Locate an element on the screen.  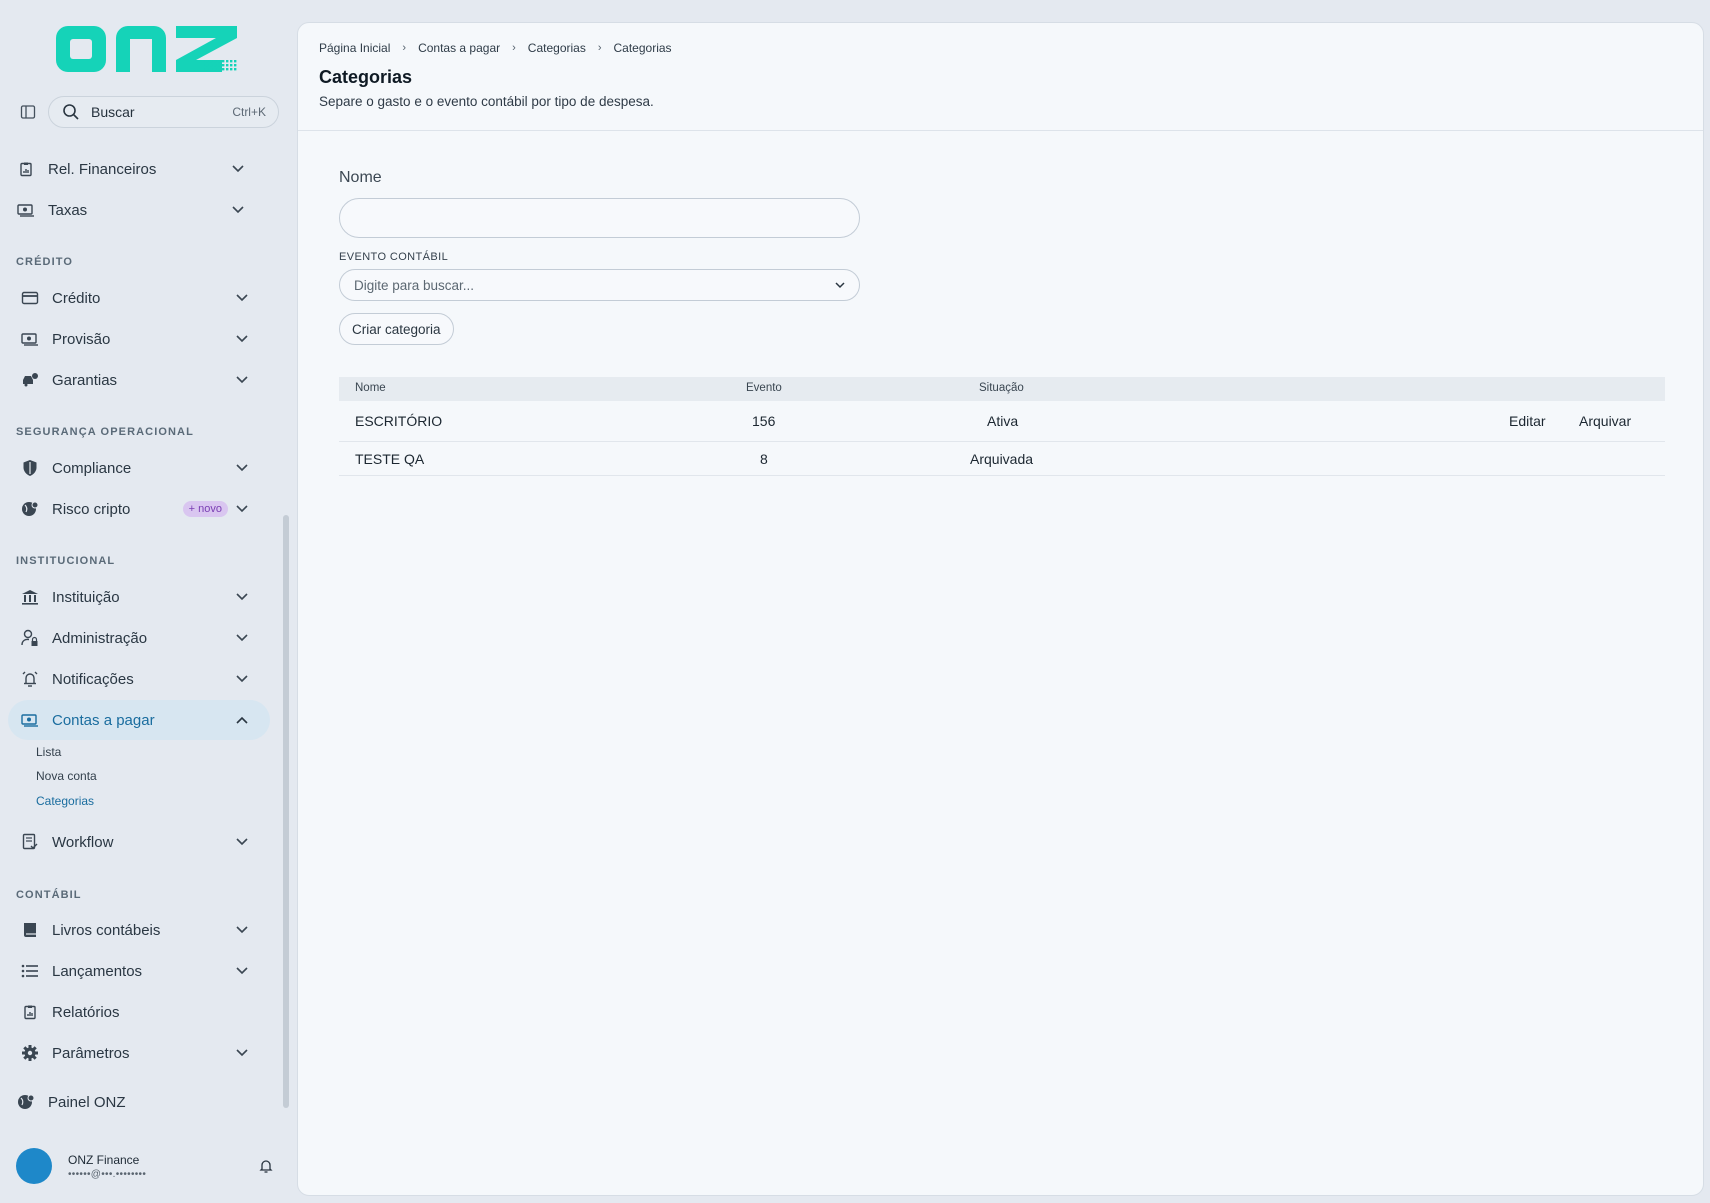
column-header-nome: Nome is located at coordinates (370, 388).